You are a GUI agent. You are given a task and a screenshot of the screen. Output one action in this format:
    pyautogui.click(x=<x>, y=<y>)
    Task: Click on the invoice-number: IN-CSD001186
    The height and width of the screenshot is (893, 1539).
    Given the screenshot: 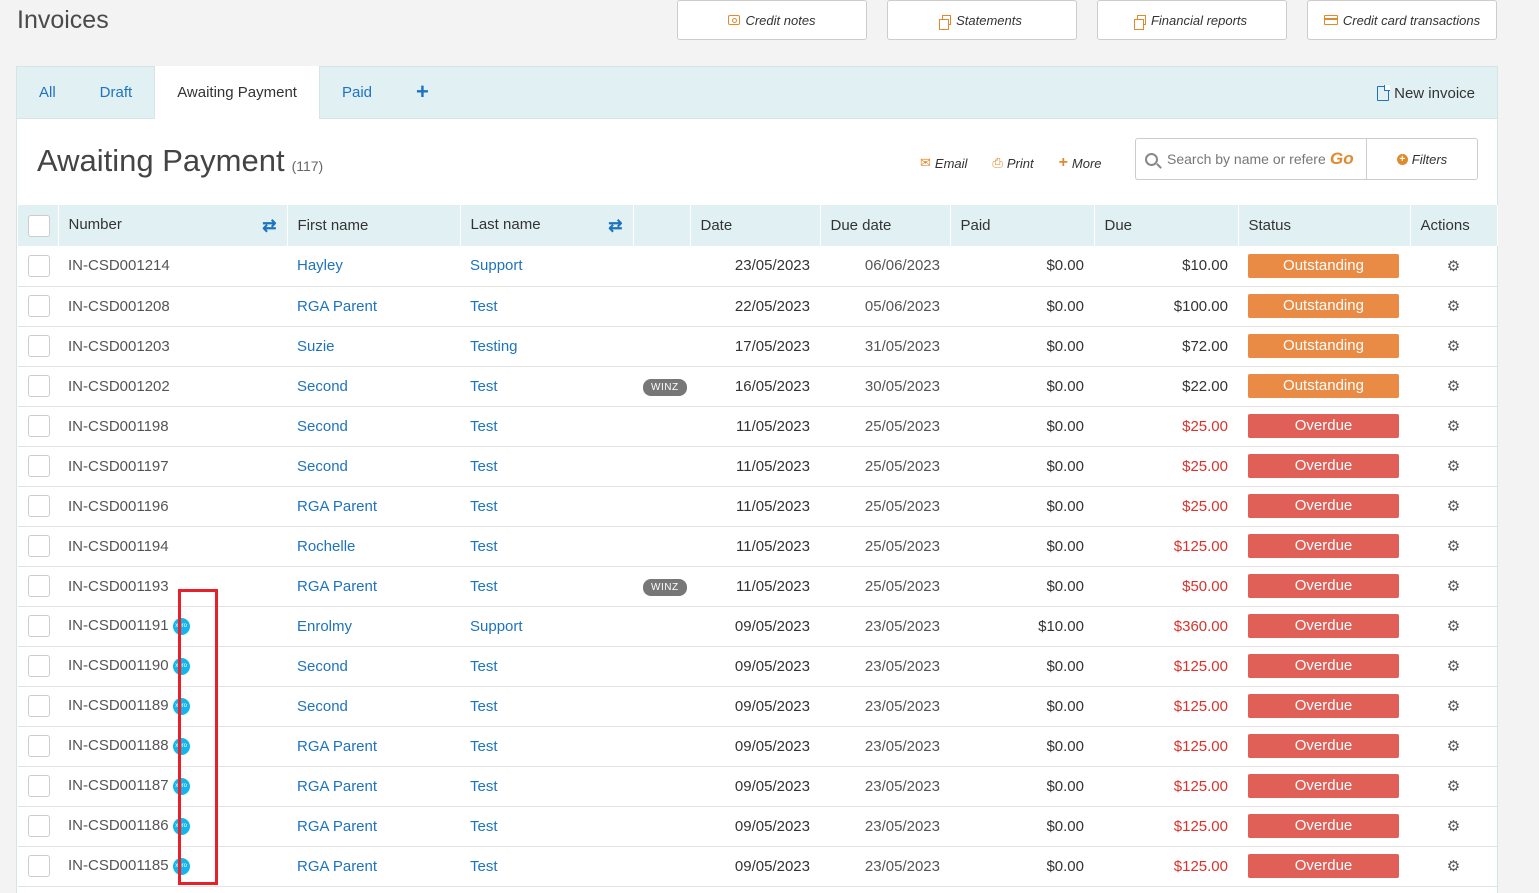 What is the action you would take?
    pyautogui.click(x=118, y=825)
    